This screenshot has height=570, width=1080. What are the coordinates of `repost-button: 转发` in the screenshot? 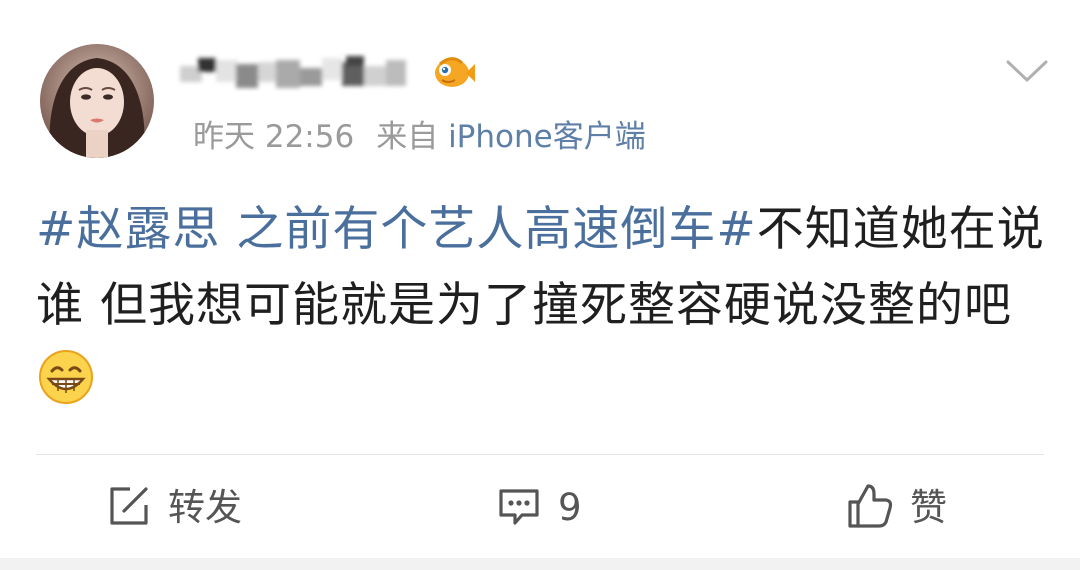 It's located at (174, 508).